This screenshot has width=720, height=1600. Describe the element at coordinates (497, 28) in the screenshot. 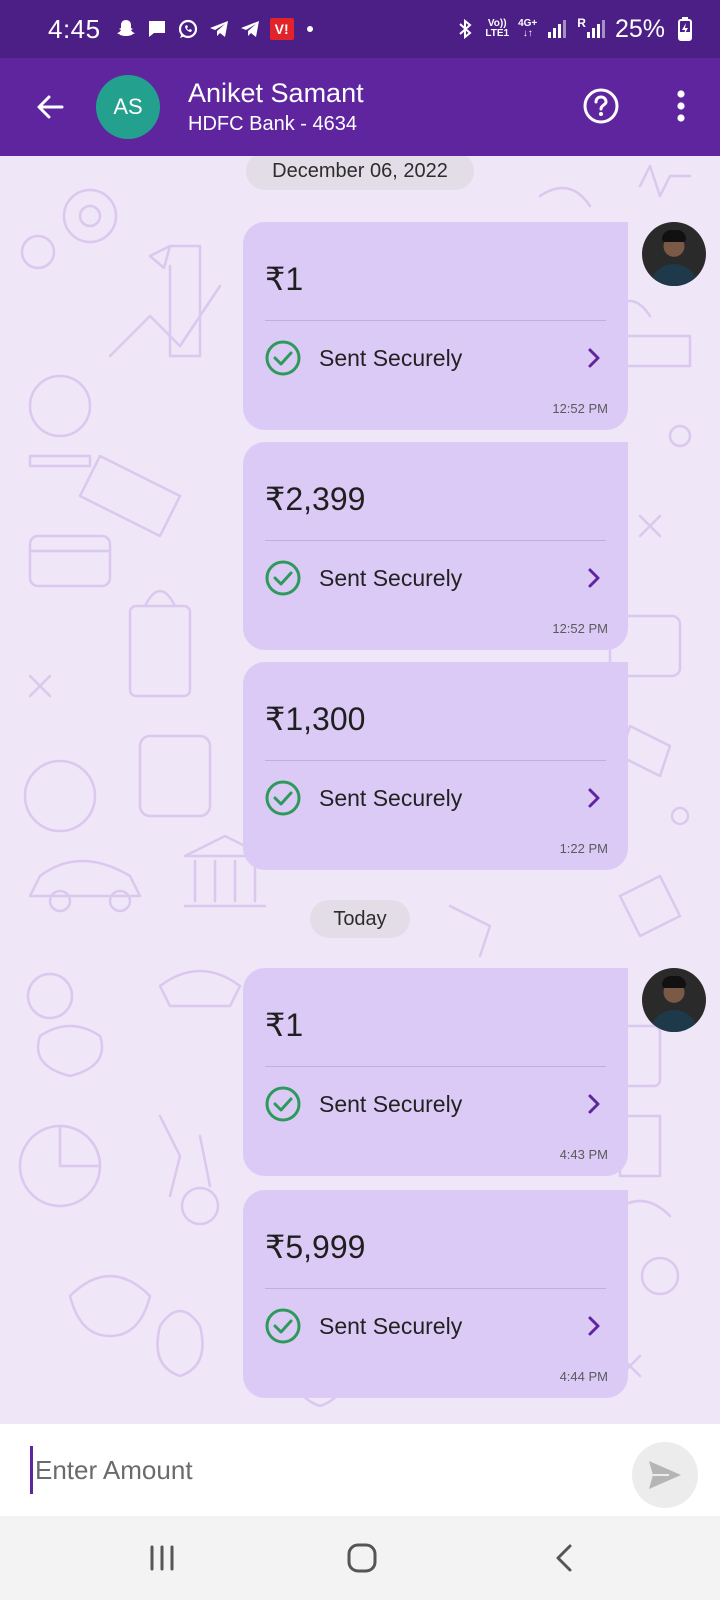

I see `volte-indicator: Vo)) LTE1` at that location.